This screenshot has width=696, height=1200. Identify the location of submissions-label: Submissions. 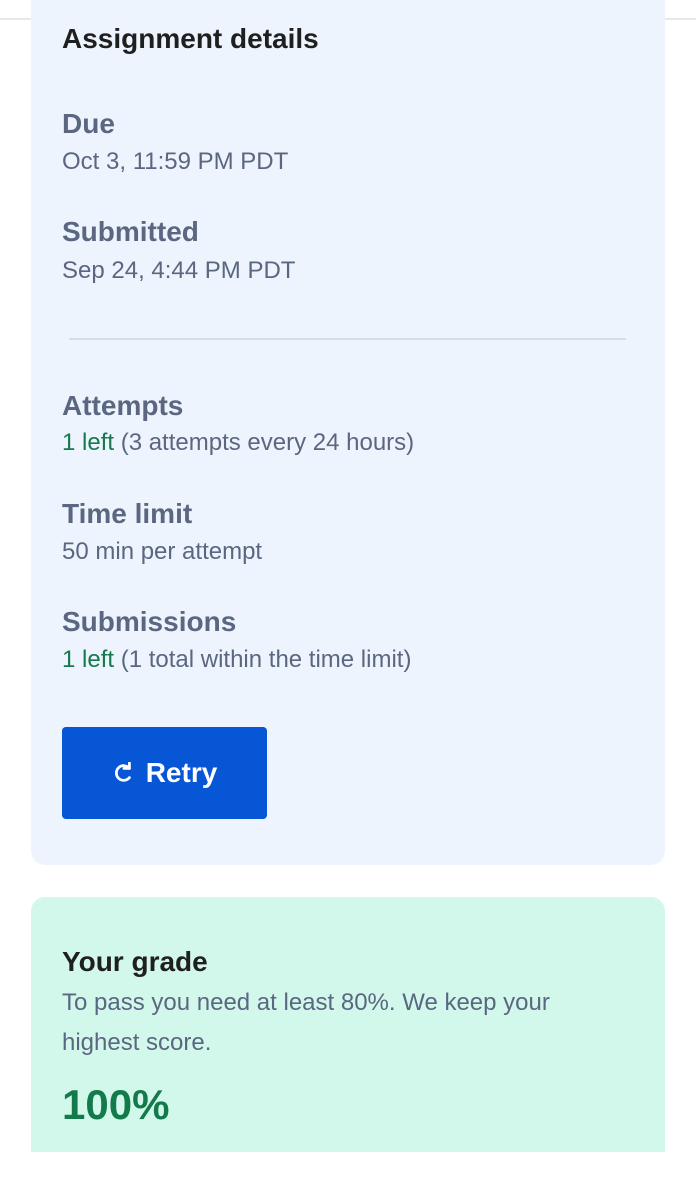
(149, 621).